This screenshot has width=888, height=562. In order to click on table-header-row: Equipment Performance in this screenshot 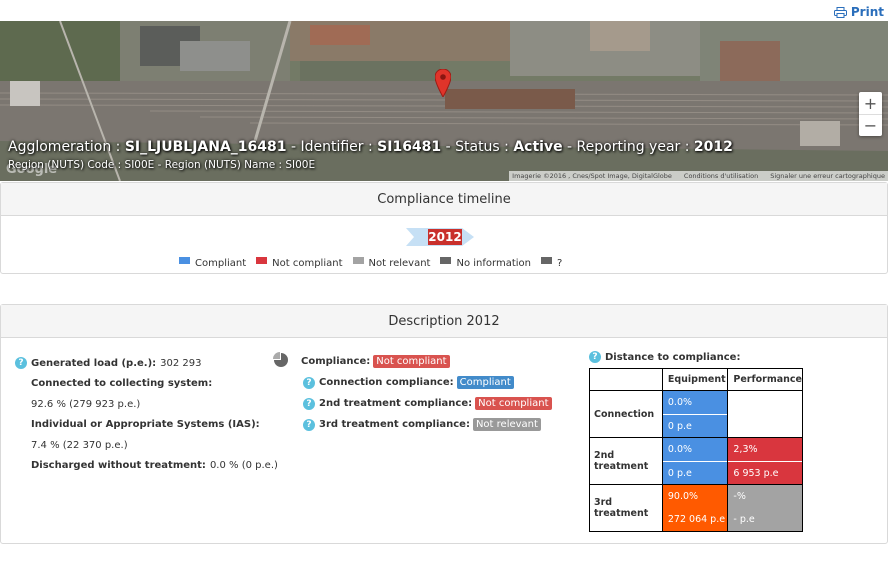, I will do `click(696, 379)`.